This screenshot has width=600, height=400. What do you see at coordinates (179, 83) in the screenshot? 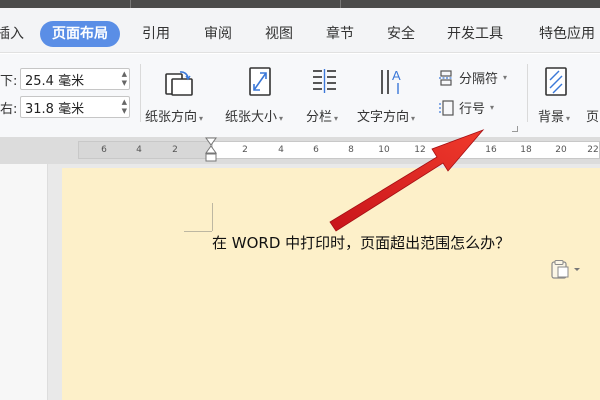
I see `page-orientation-icon` at bounding box center [179, 83].